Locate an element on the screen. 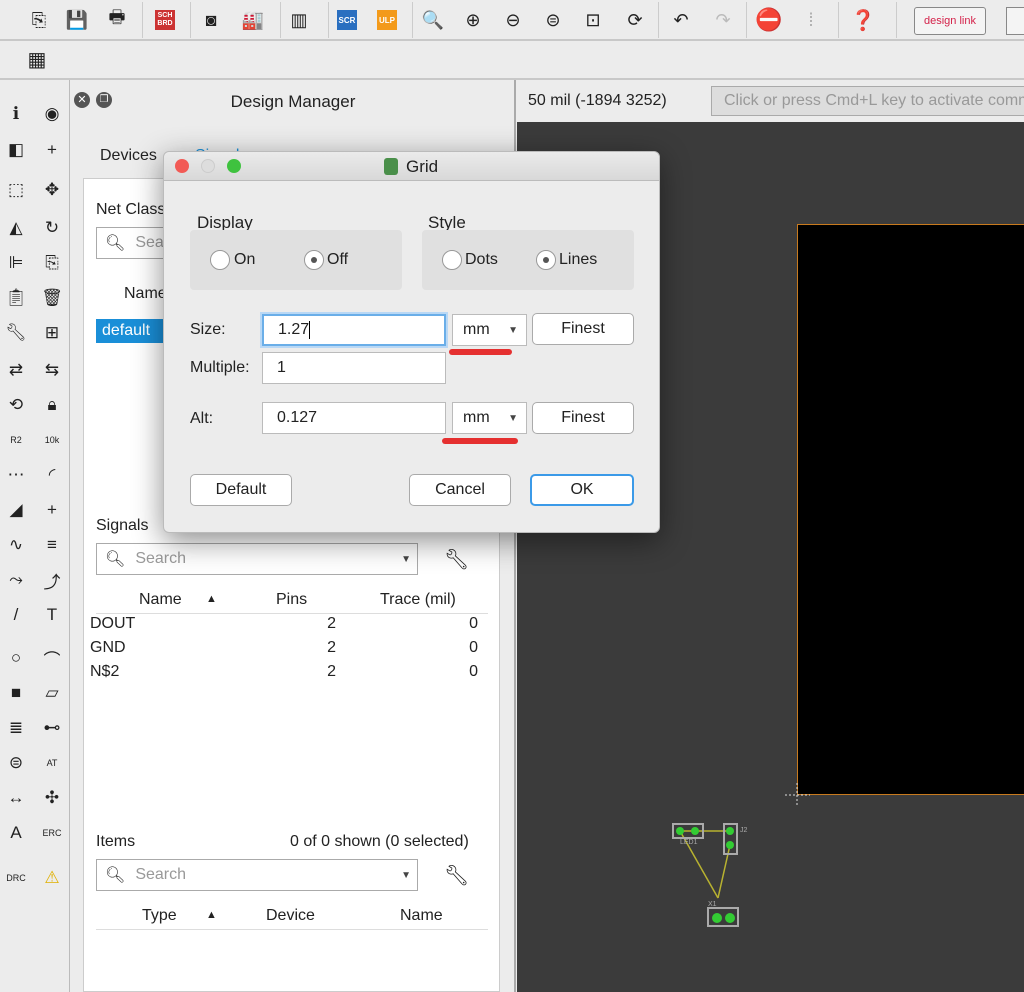 The image size is (1024, 992). grid-icon: ▦ is located at coordinates (37, 59).